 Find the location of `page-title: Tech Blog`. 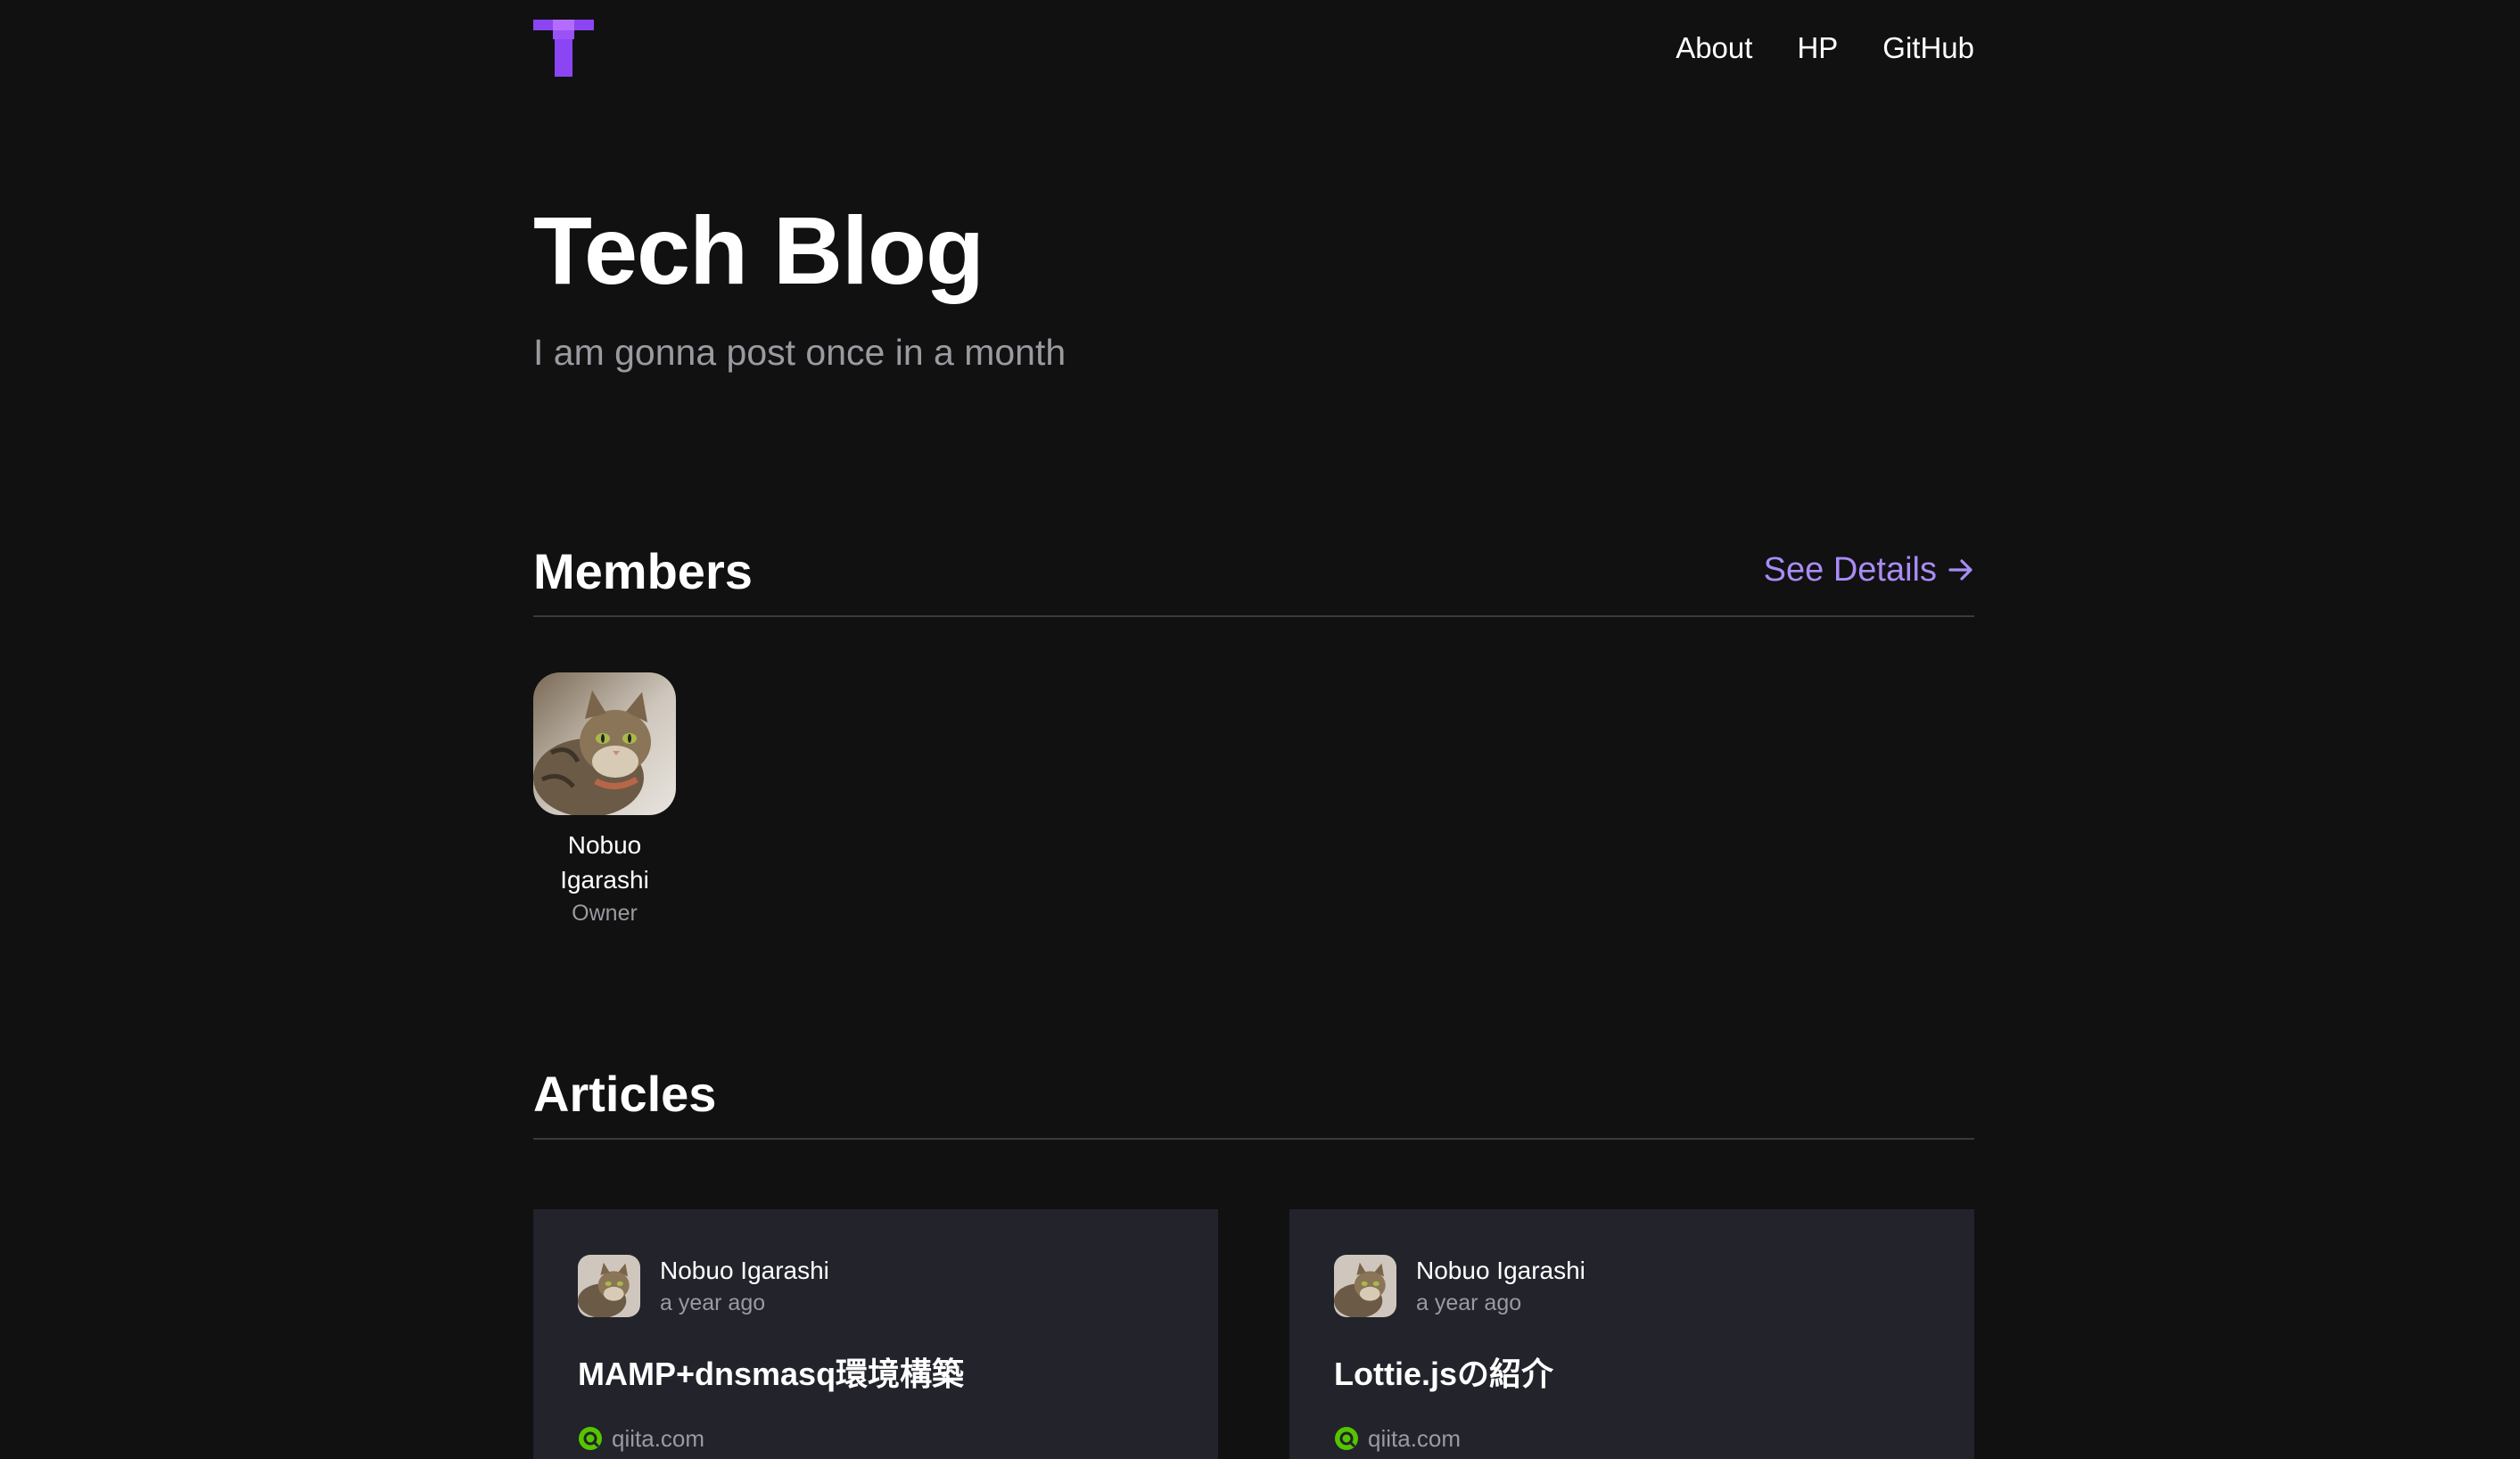

page-title: Tech Blog is located at coordinates (758, 250).